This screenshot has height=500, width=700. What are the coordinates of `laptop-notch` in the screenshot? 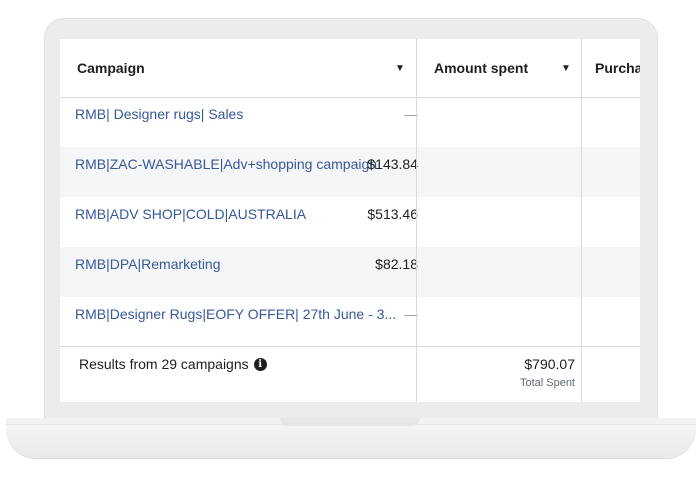 It's located at (350, 422).